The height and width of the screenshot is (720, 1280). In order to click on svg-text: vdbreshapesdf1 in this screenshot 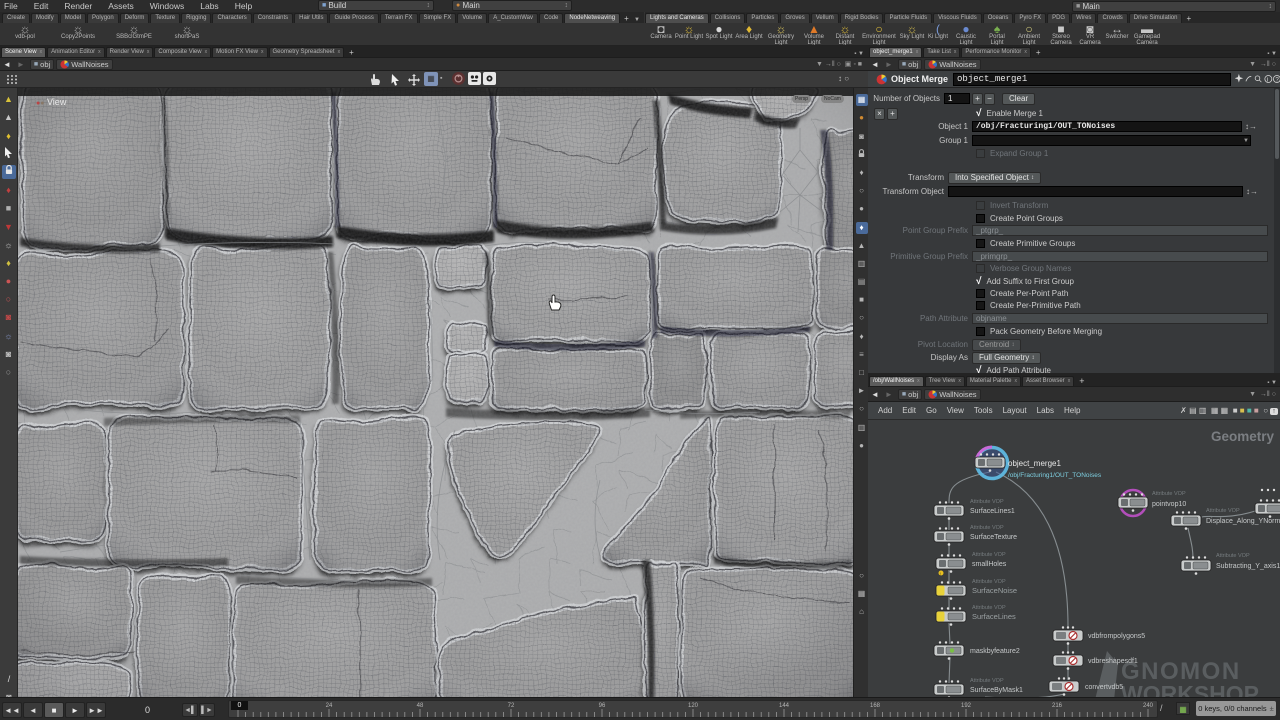, I will do `click(1113, 661)`.